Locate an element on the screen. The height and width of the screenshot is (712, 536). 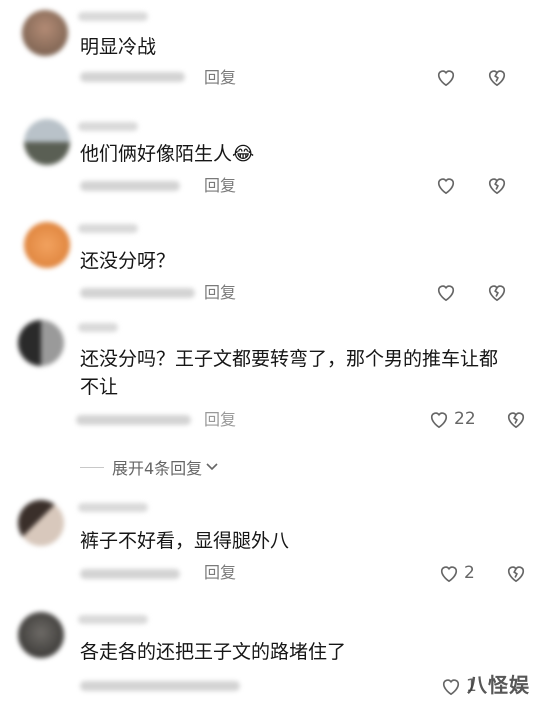
like-button: 22 is located at coordinates (452, 419).